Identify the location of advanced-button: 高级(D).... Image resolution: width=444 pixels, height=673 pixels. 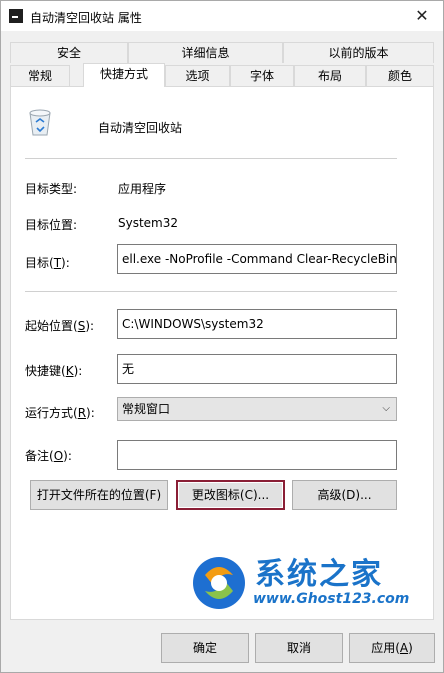
(344, 495).